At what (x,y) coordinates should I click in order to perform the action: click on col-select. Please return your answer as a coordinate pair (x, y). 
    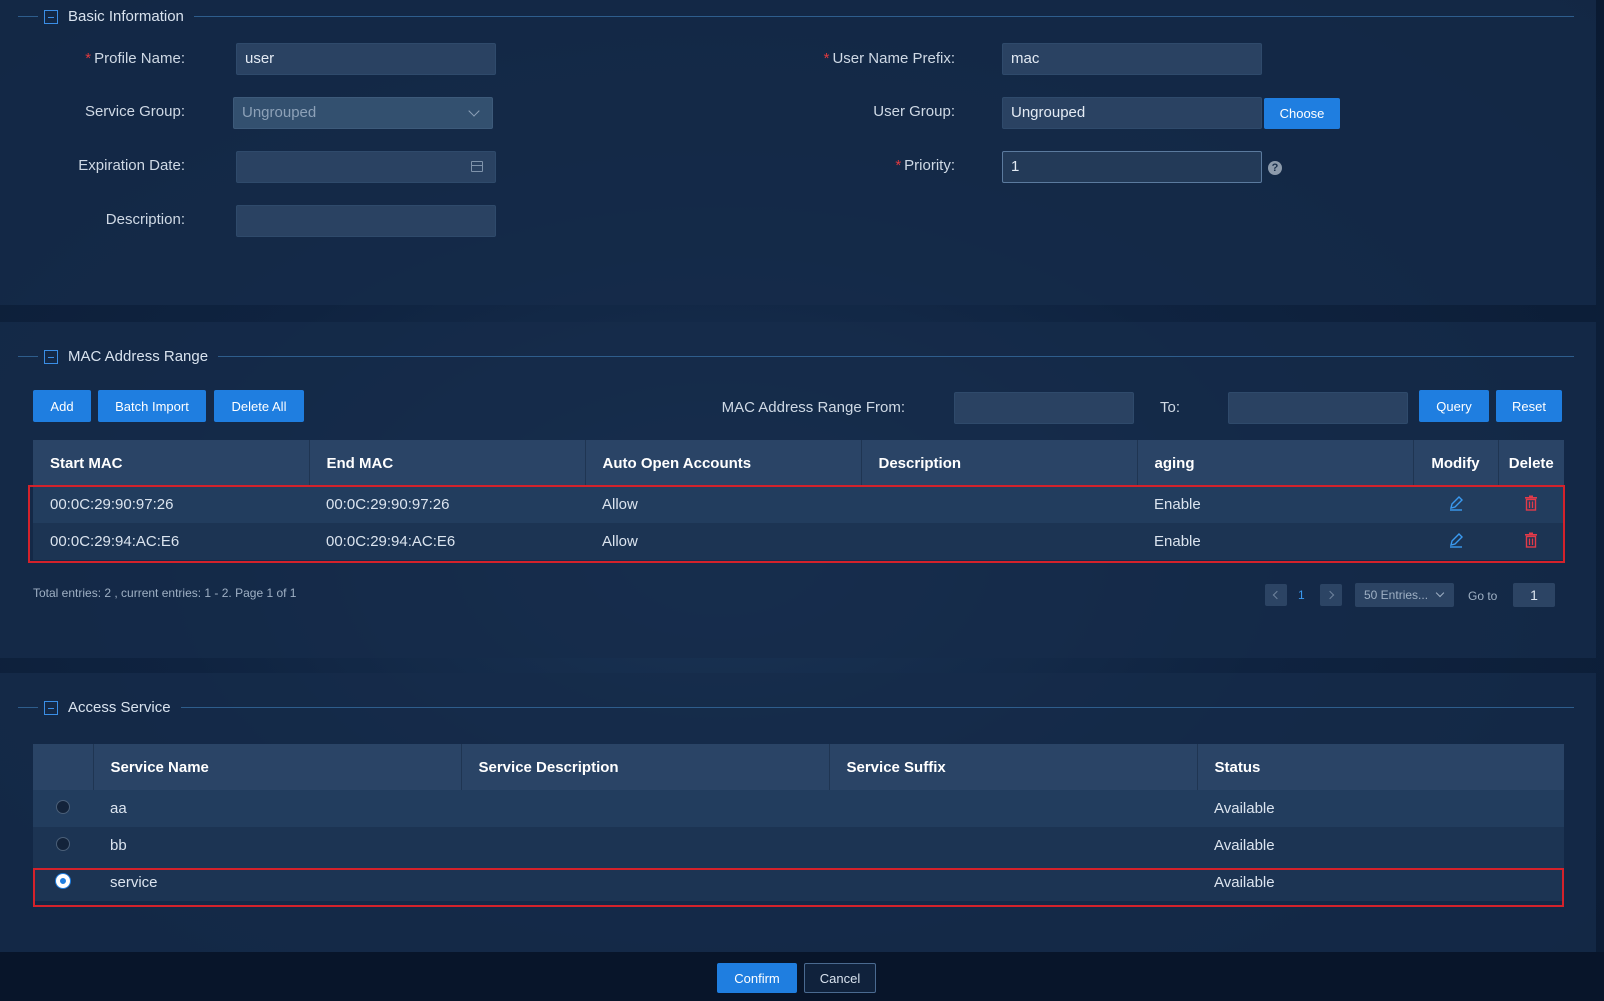
    Looking at the image, I should click on (63, 767).